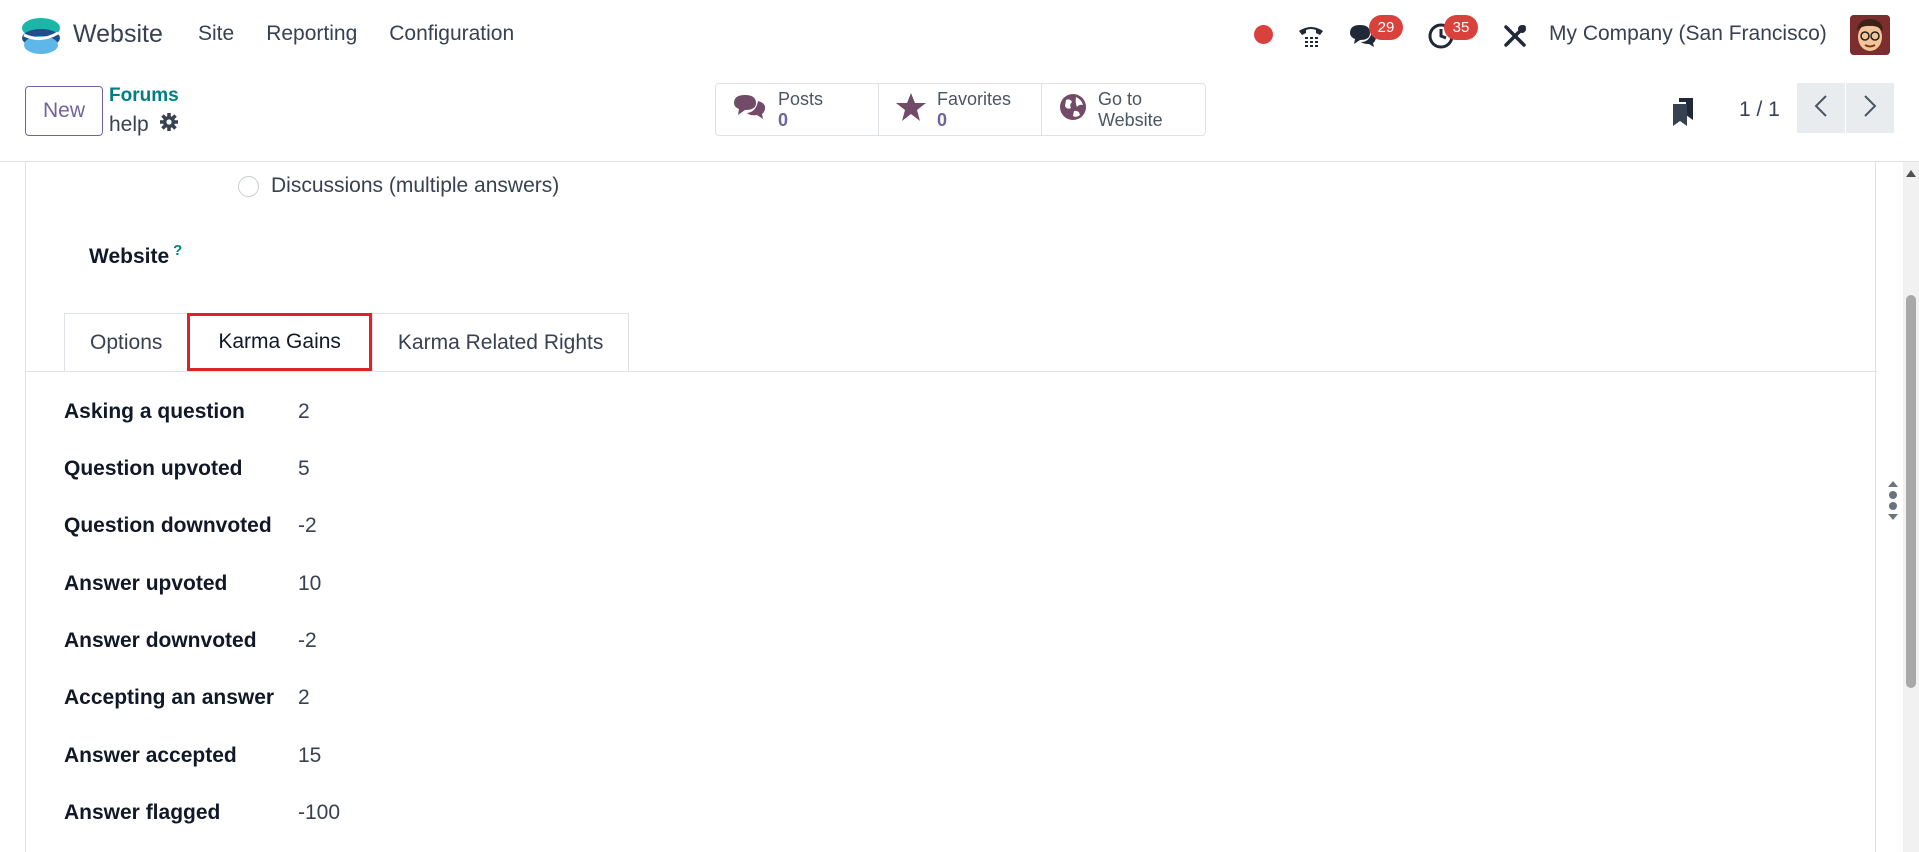  I want to click on smart-buttons: Posts 0 Favorites 0 Go to Website, so click(960, 109).